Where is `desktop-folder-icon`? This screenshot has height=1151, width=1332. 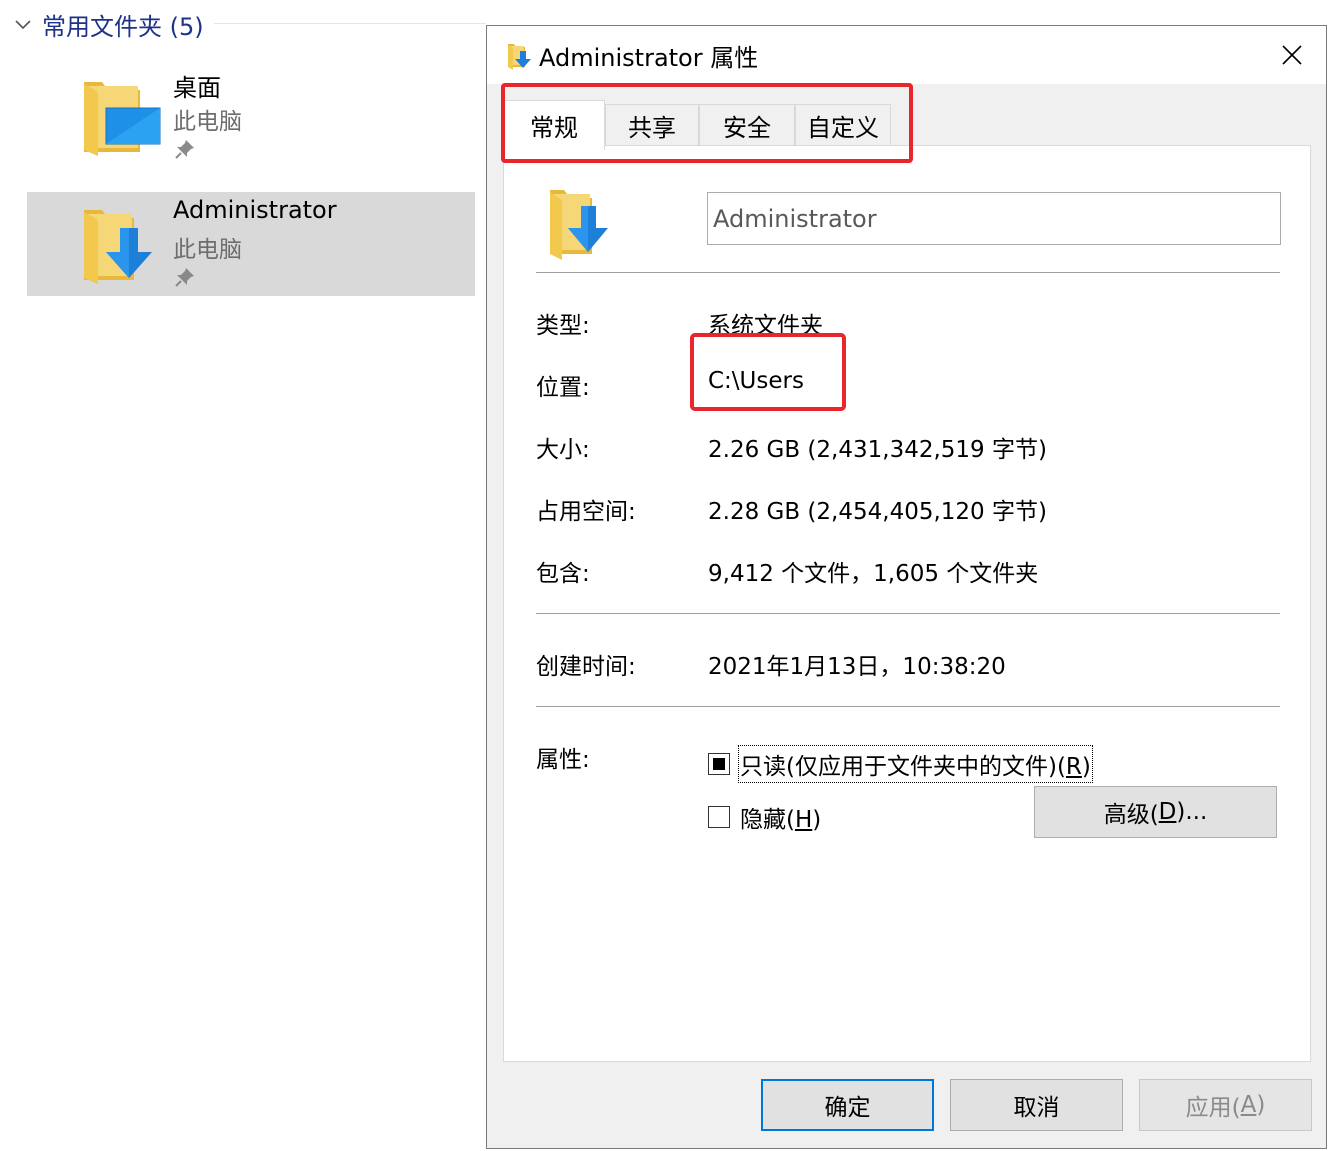 desktop-folder-icon is located at coordinates (122, 119).